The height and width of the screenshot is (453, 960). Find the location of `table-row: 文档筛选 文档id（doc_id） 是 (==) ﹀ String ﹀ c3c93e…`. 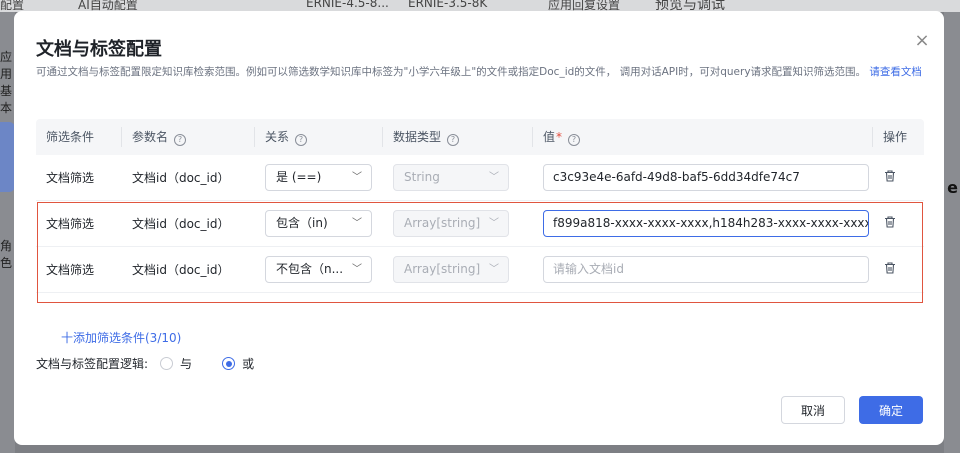

table-row: 文档筛选 文档id（doc_id） 是 (==) ﹀ String ﹀ c3c93e… is located at coordinates (480, 178).